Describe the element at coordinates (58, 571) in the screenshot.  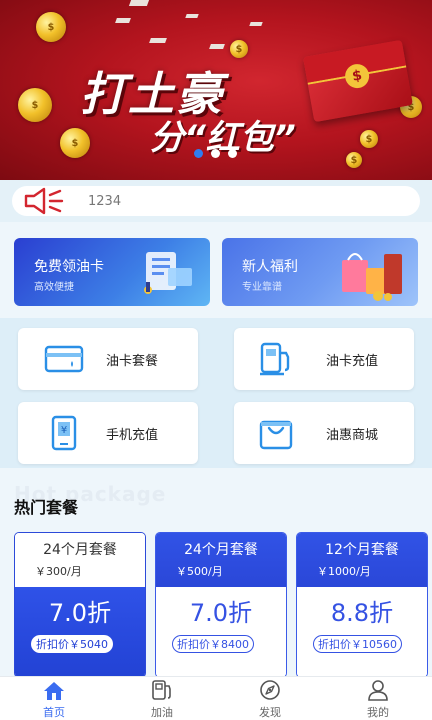
I see `package-price: ￥300/月` at that location.